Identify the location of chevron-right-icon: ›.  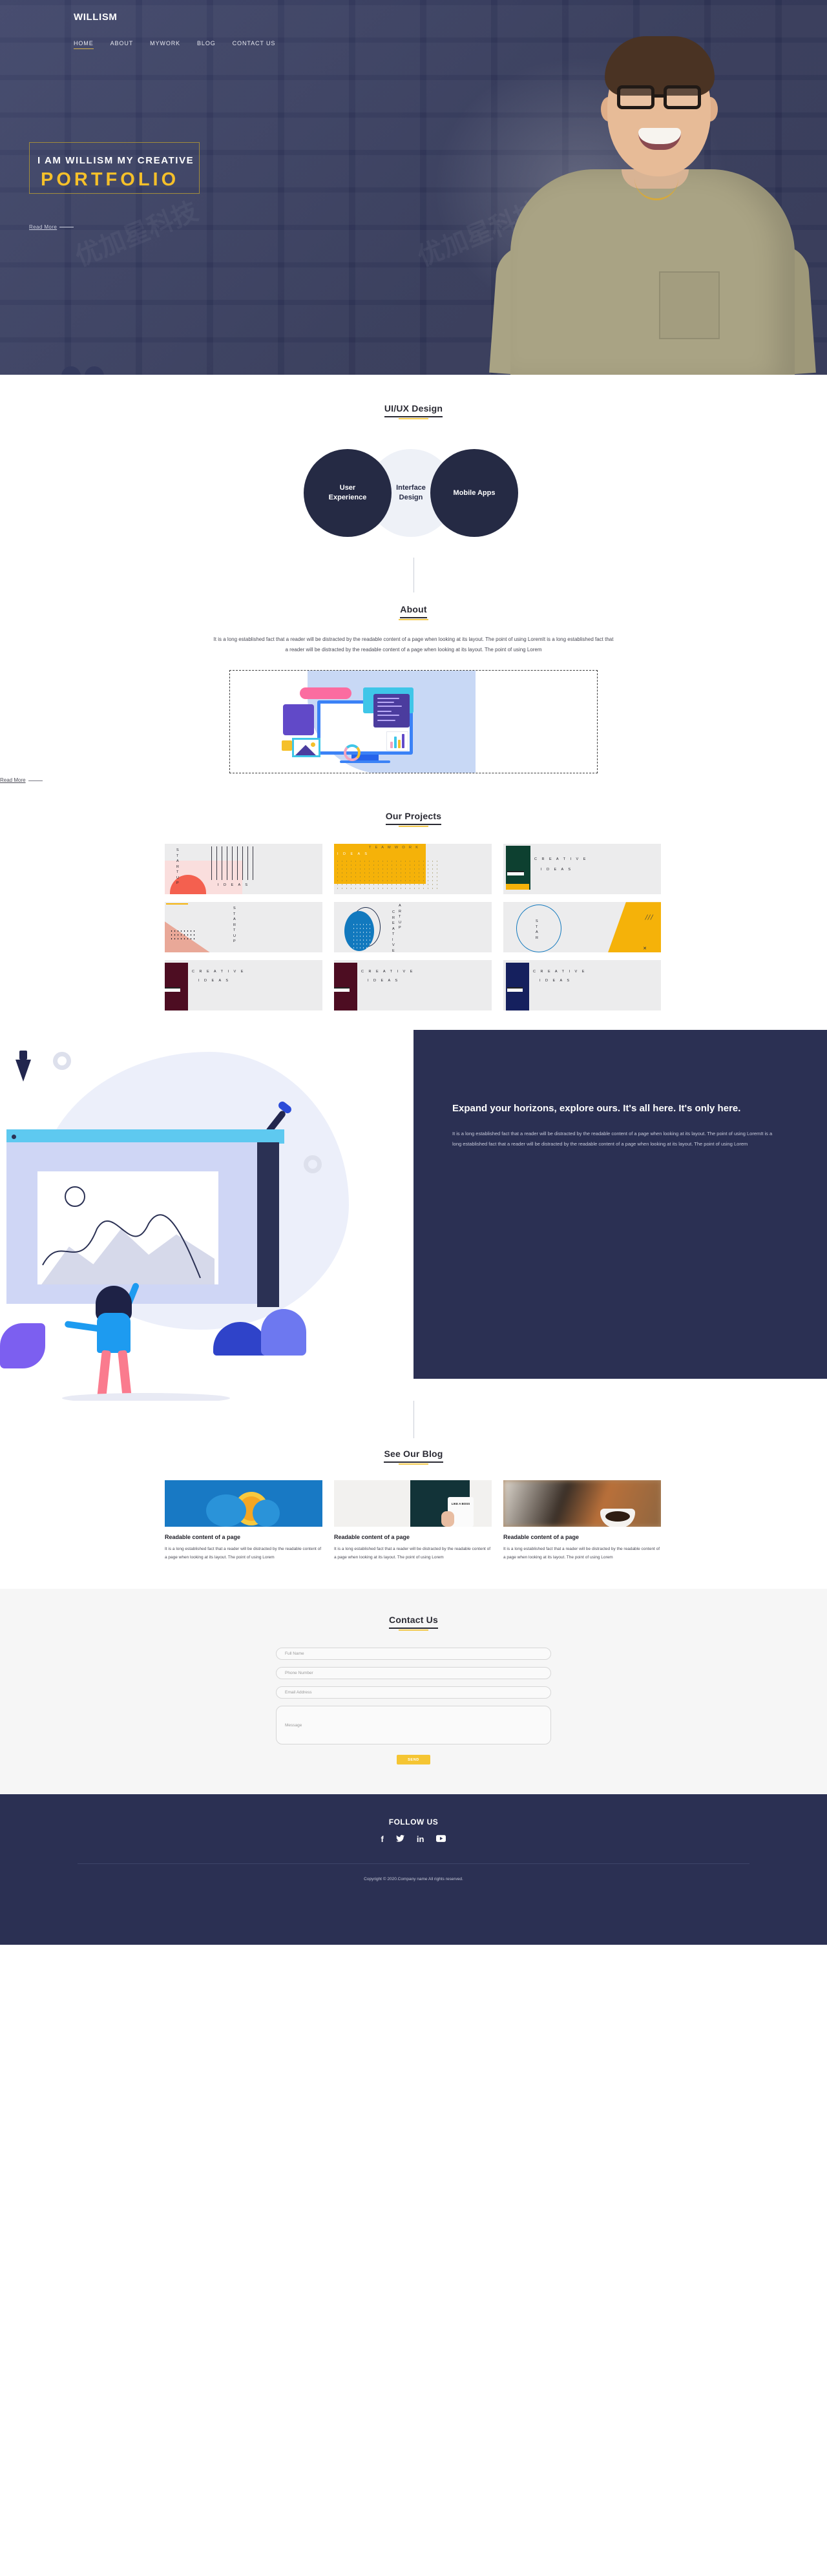
(94, 373).